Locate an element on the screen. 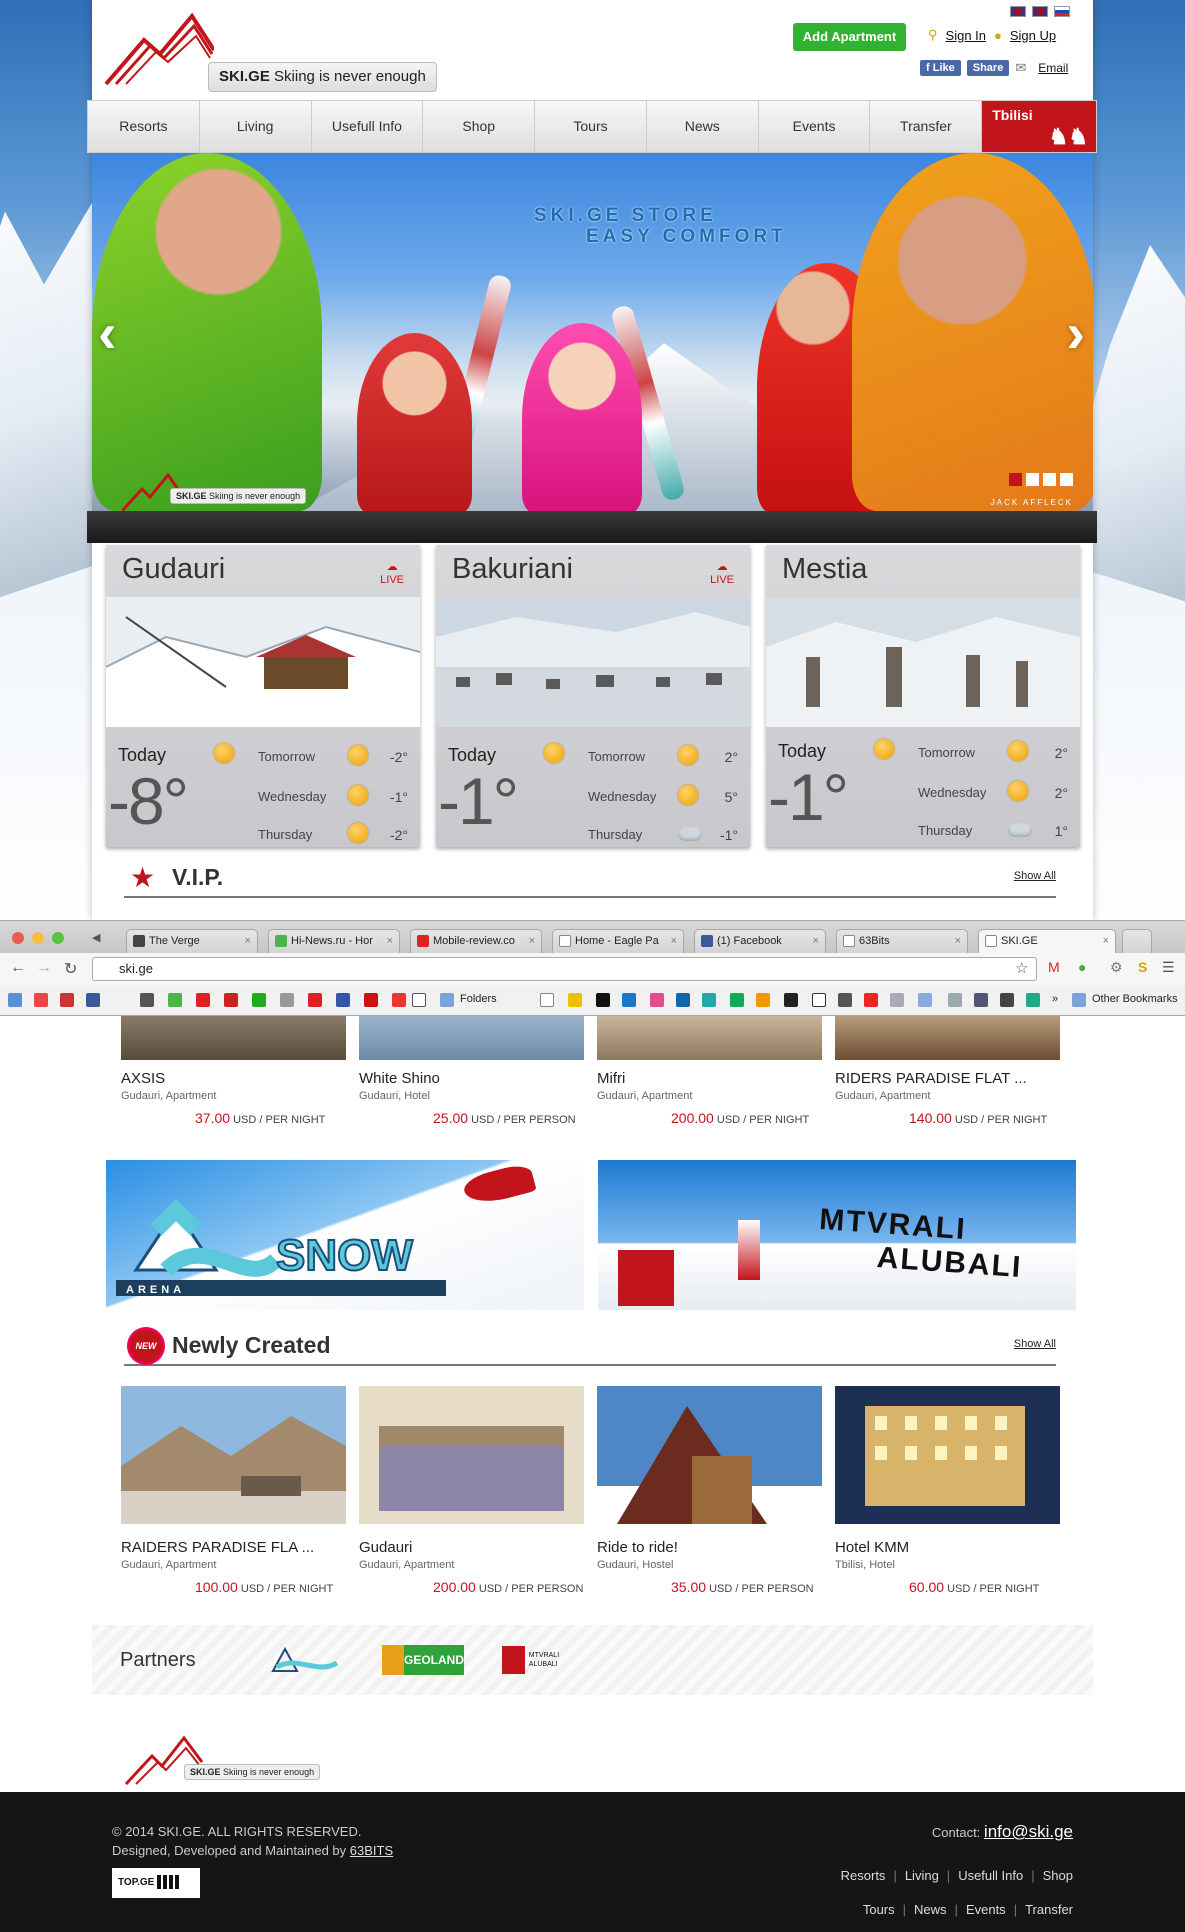 This screenshot has height=1932, width=1185. footer-logo: SKI.GE Skiing is never enough is located at coordinates (239, 1760).